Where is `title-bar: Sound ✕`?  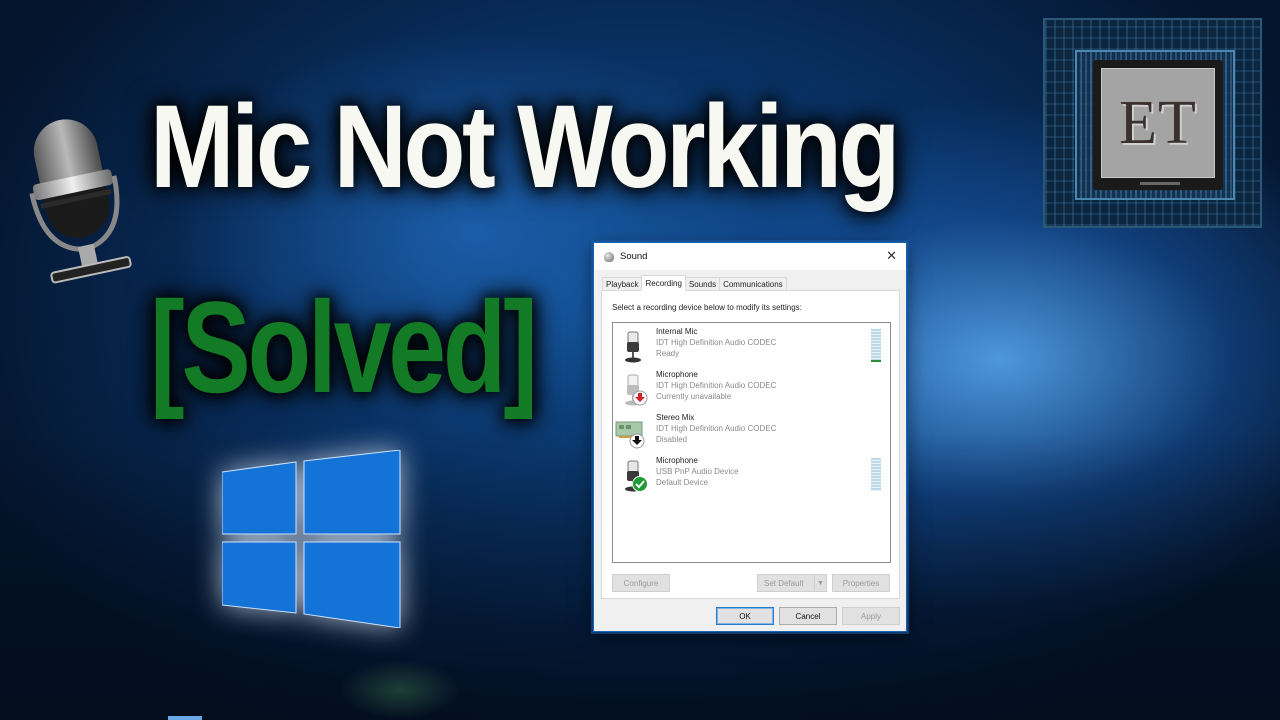
title-bar: Sound ✕ is located at coordinates (750, 256).